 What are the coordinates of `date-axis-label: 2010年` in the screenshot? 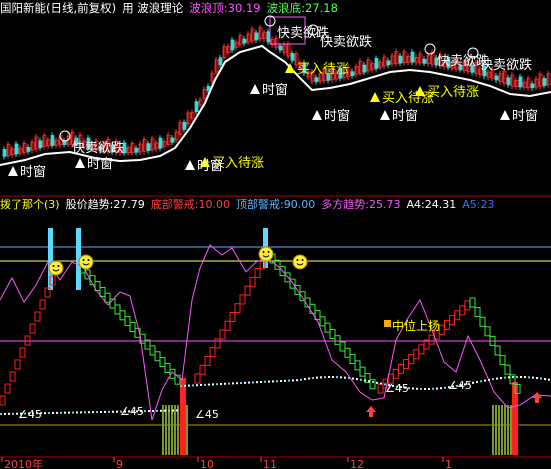 It's located at (23, 463).